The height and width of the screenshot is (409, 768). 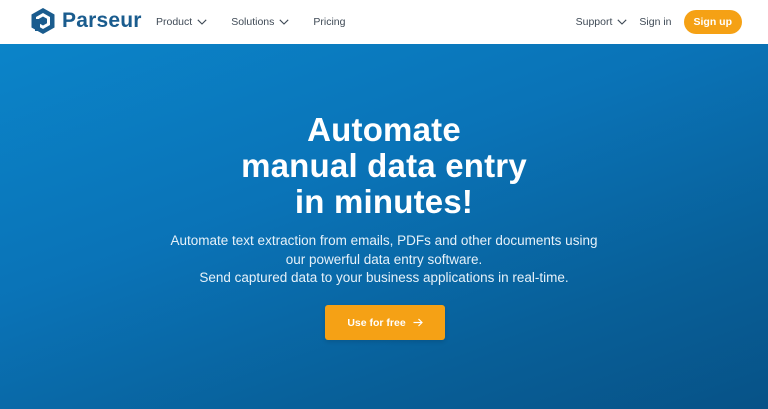 I want to click on nav-product: Product, so click(x=181, y=22).